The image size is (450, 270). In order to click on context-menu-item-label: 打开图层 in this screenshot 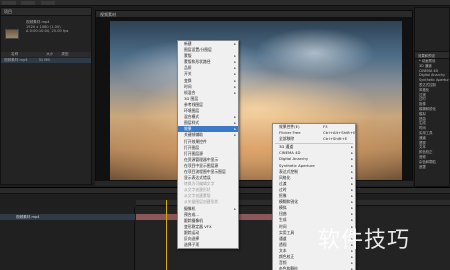, I will do `click(192, 147)`.